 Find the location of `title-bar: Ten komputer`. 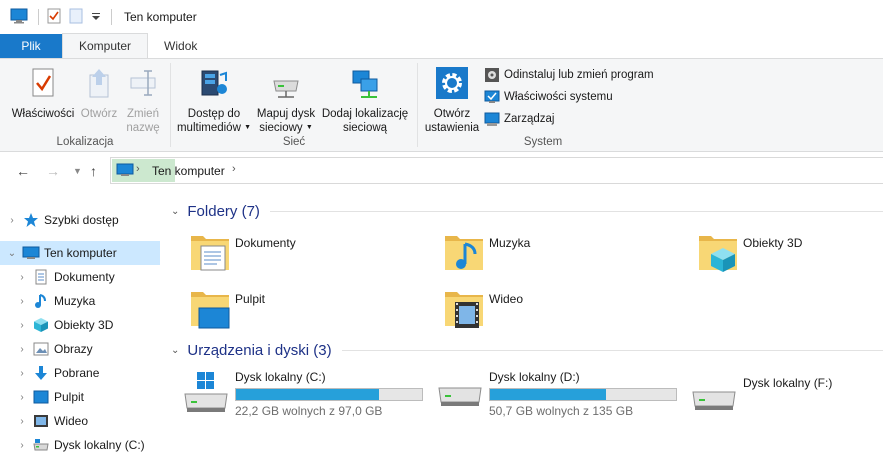

title-bar: Ten komputer is located at coordinates (441, 17).